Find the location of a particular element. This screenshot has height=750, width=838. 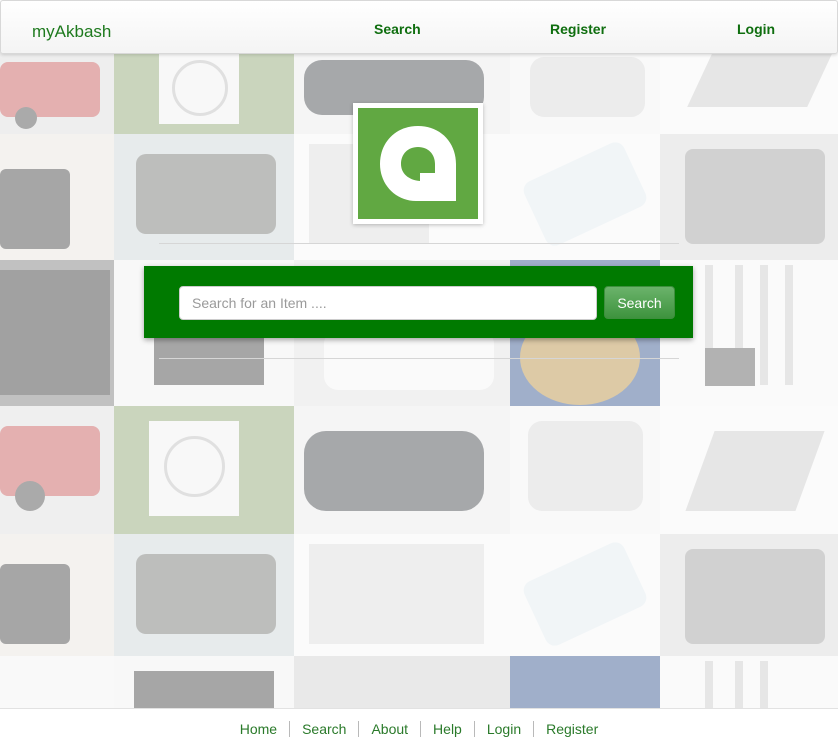

footer: Home Search About Help Login Register is located at coordinates (419, 729).